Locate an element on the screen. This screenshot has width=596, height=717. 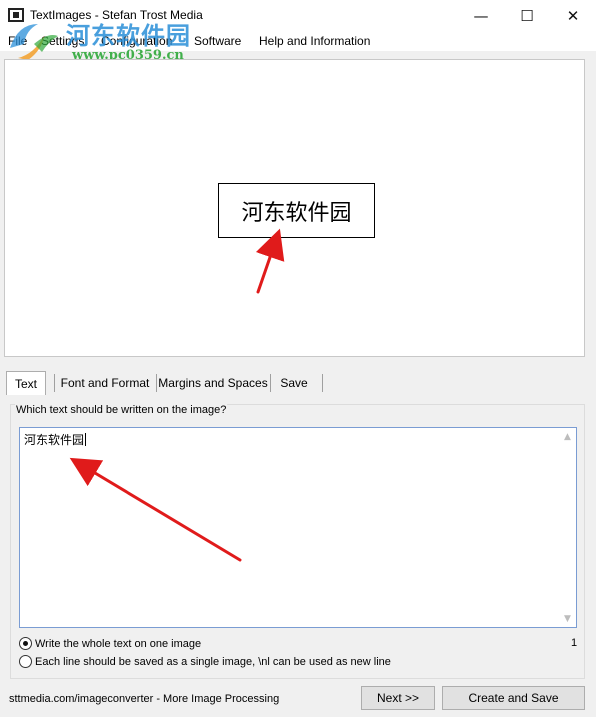
scroll-up-icon: ▲ is located at coordinates (567, 436).